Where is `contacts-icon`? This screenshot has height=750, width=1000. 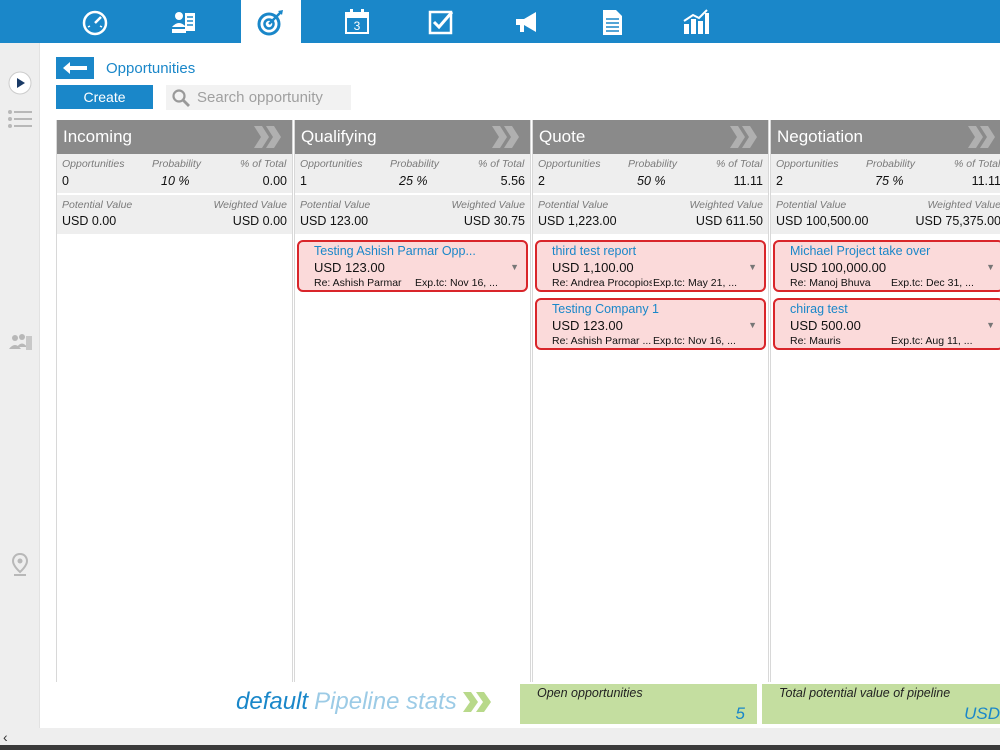 contacts-icon is located at coordinates (183, 22).